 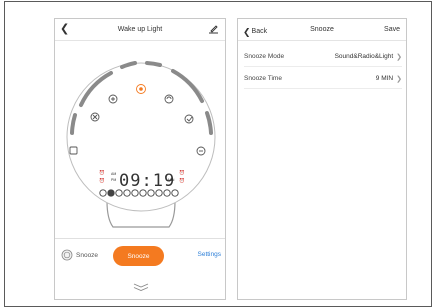 What do you see at coordinates (147, 181) in the screenshot?
I see `svg-text: 09:19` at bounding box center [147, 181].